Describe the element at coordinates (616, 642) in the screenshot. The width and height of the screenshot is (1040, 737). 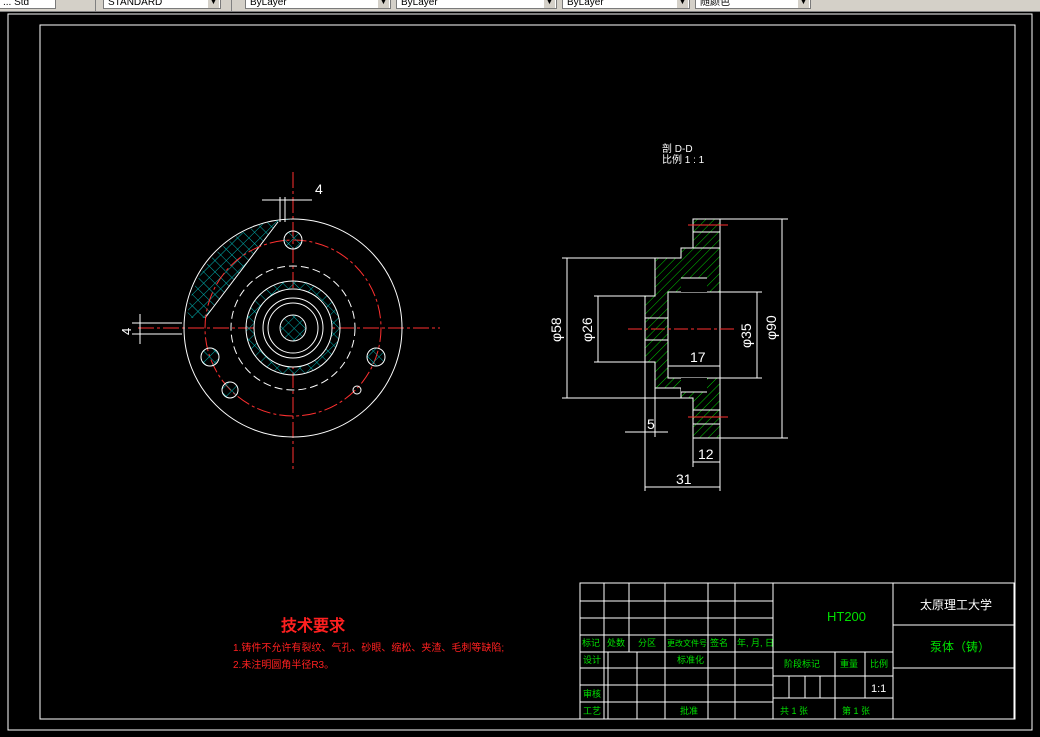
I see `tb-chushu: 处数` at that location.